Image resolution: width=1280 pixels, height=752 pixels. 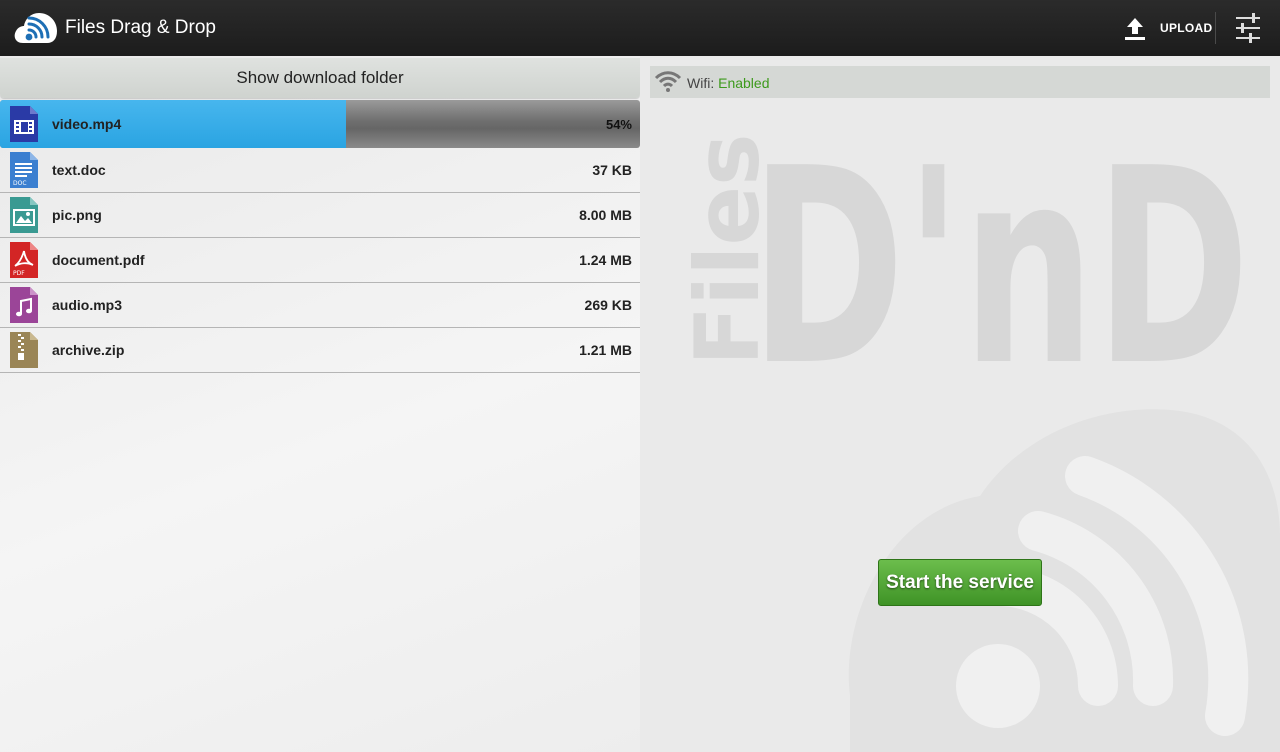 I want to click on pdf-file-icon: PDF, so click(x=24, y=260).